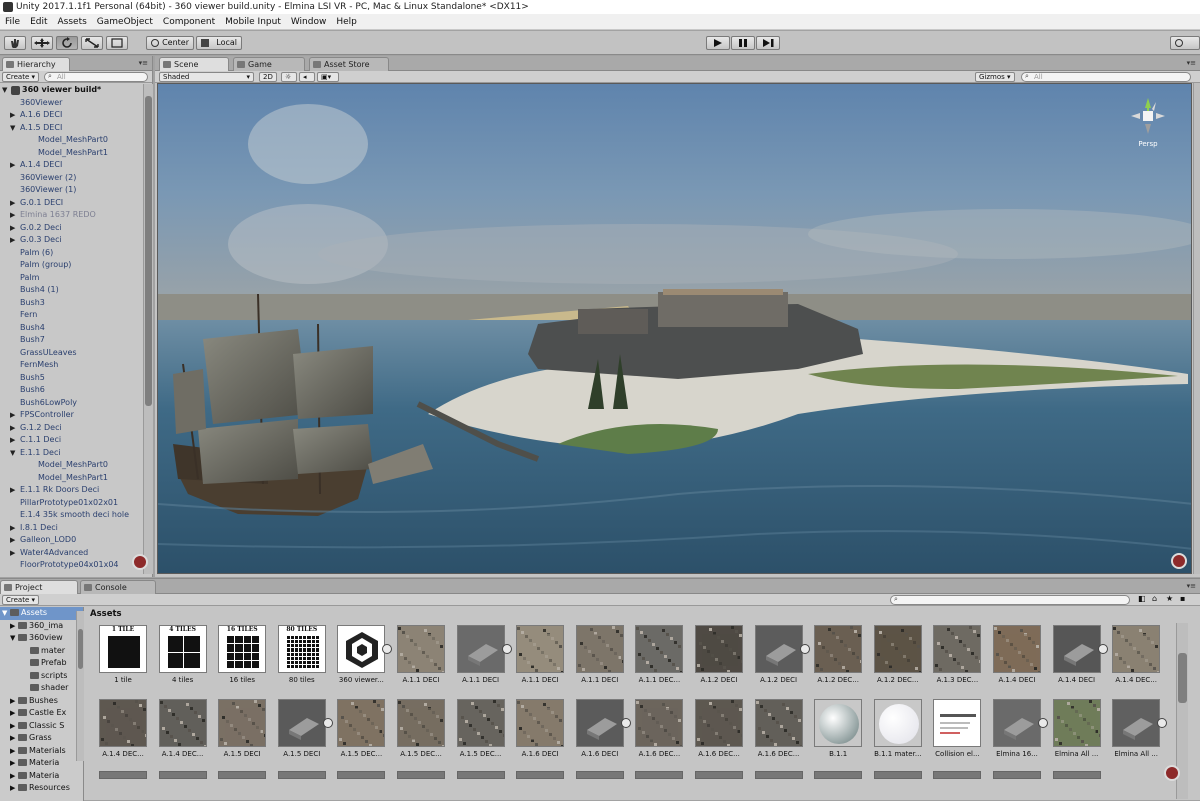 This screenshot has height=801, width=1200. What do you see at coordinates (1154, 598) in the screenshot?
I see `filter-by-label-icon: ⌂` at bounding box center [1154, 598].